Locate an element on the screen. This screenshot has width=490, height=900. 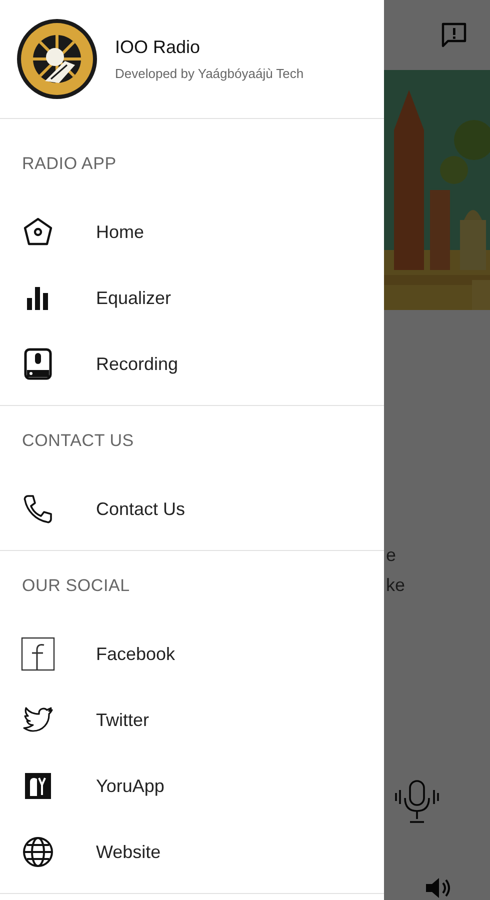
home-icon is located at coordinates (38, 232).